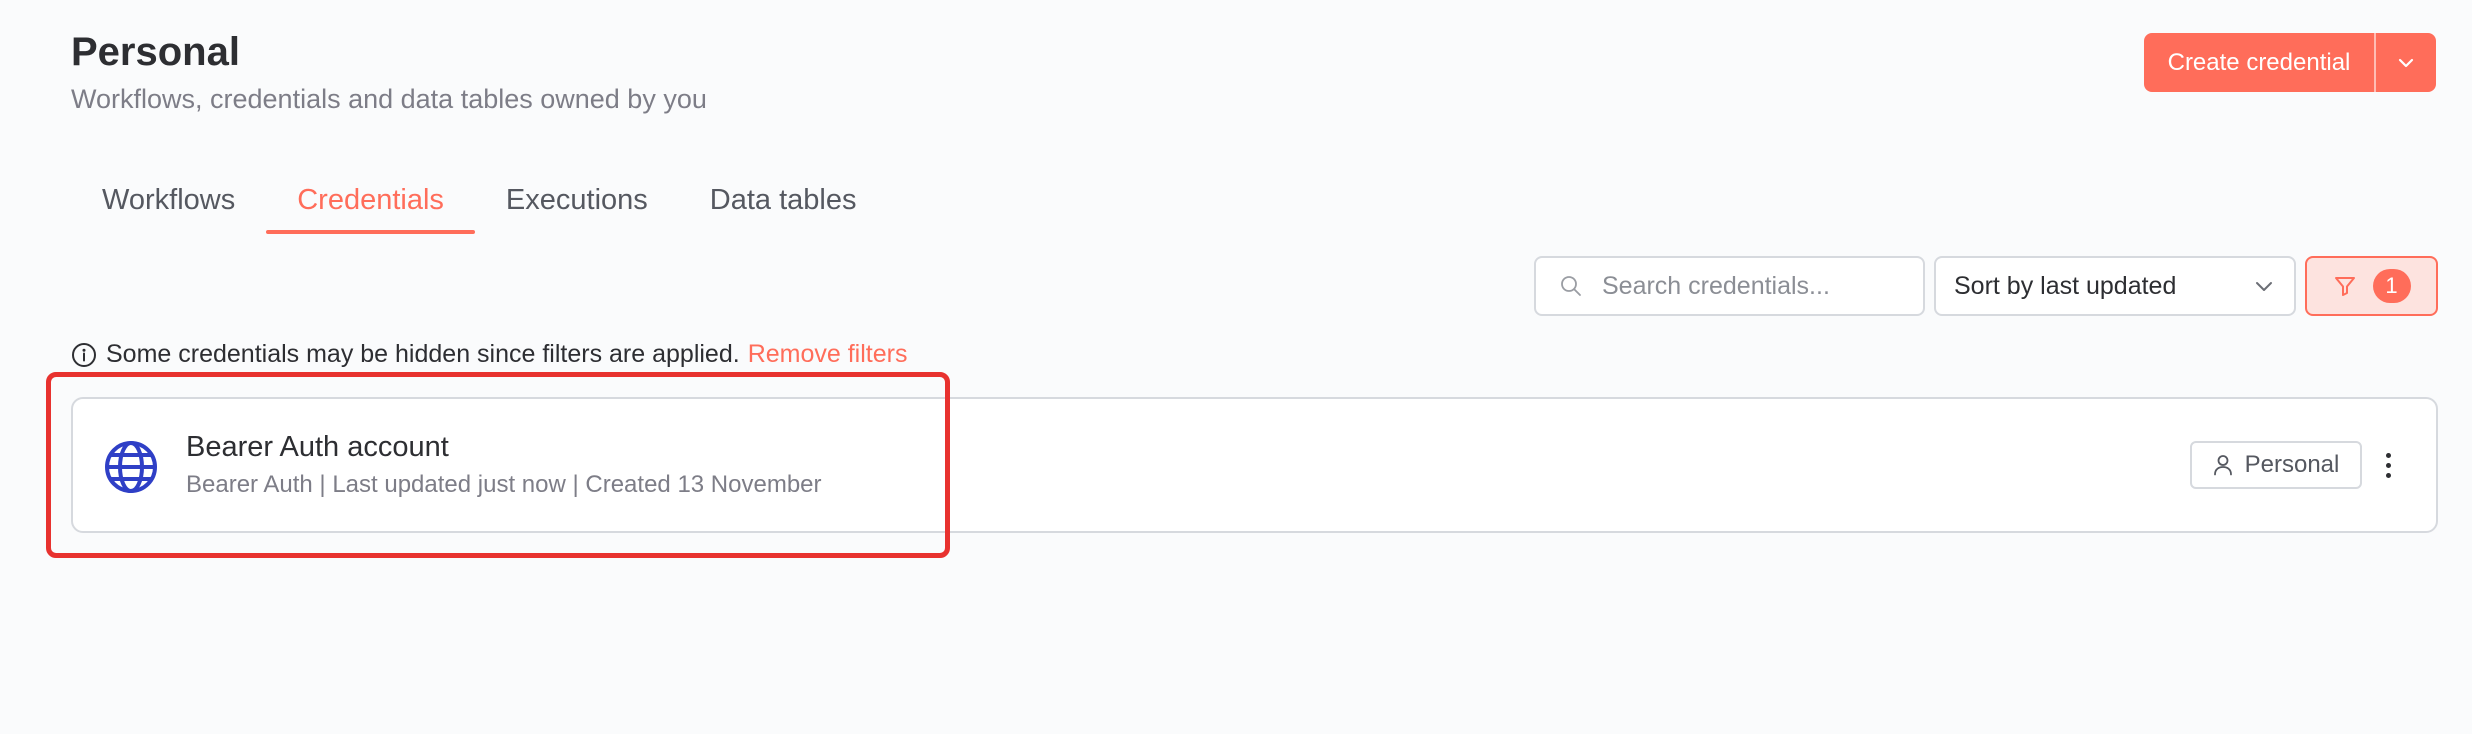 The image size is (2472, 734). I want to click on search-box, so click(1729, 286).